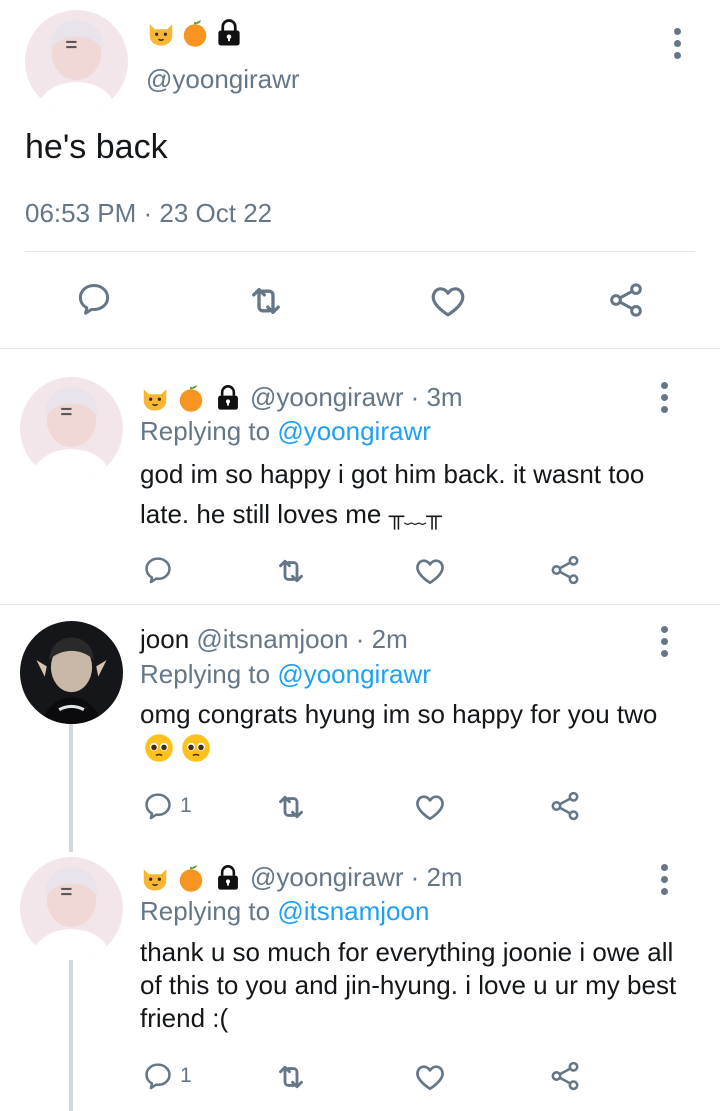 This screenshot has width=720, height=1111. What do you see at coordinates (223, 79) in the screenshot?
I see `main-tweet-handle: @yoongirawr` at bounding box center [223, 79].